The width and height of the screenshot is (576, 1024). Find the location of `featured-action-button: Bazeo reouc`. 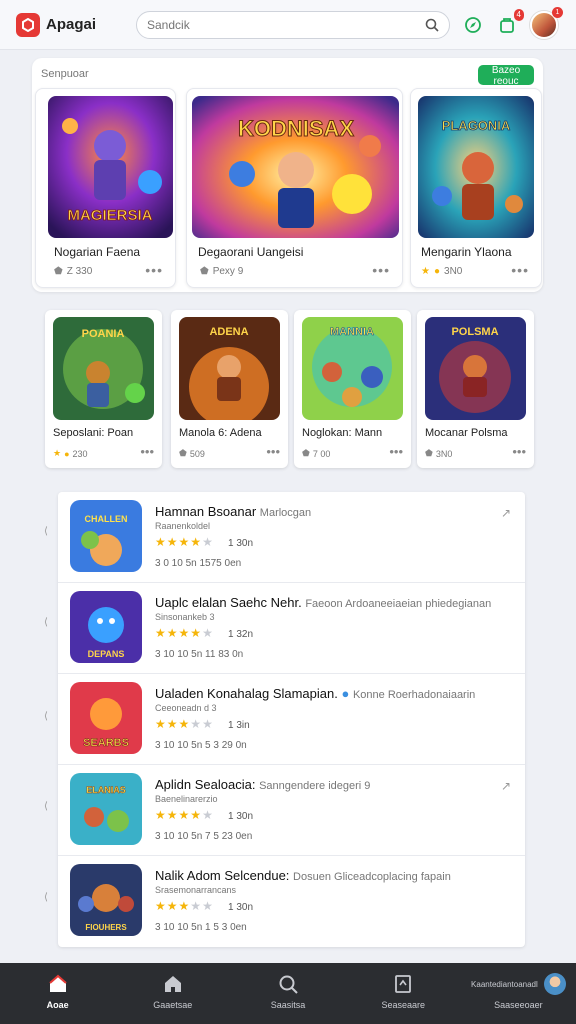

featured-action-button: Bazeo reouc is located at coordinates (506, 76).